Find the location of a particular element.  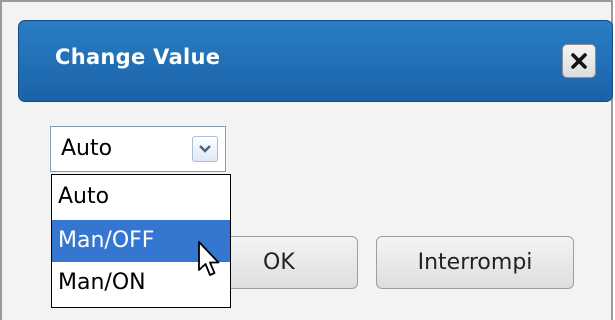

select-current-value: Auto is located at coordinates (87, 148).